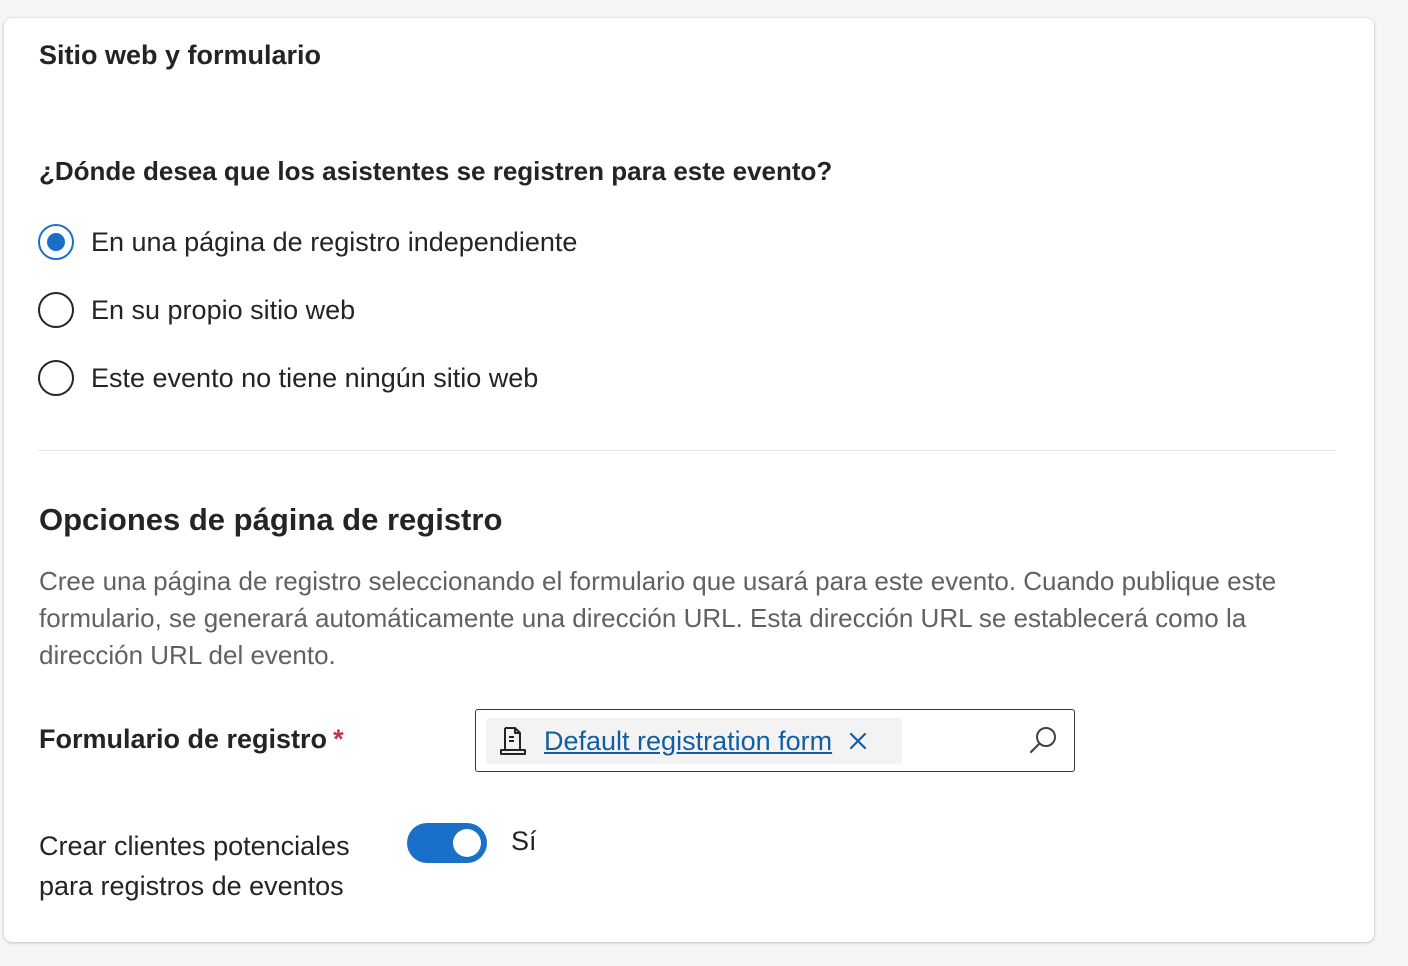  What do you see at coordinates (687, 450) in the screenshot?
I see `section-divider` at bounding box center [687, 450].